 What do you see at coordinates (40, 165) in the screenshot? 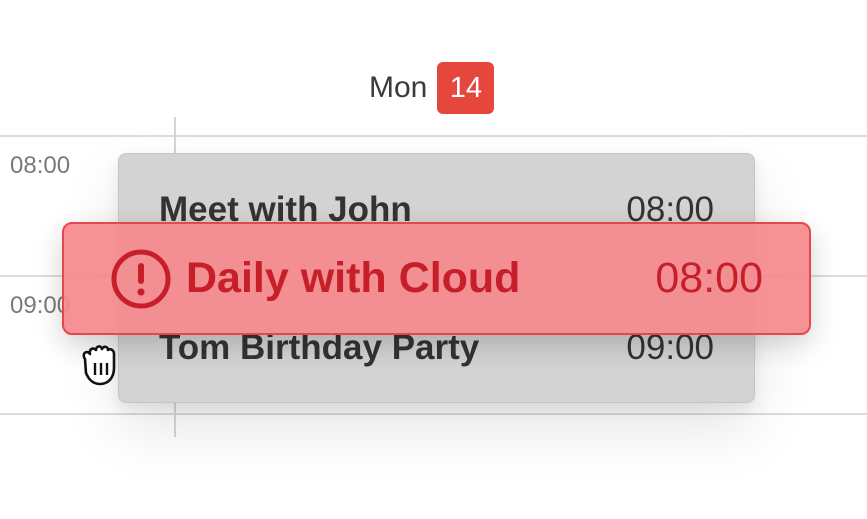
I see `time-label-0800: 08:00` at bounding box center [40, 165].